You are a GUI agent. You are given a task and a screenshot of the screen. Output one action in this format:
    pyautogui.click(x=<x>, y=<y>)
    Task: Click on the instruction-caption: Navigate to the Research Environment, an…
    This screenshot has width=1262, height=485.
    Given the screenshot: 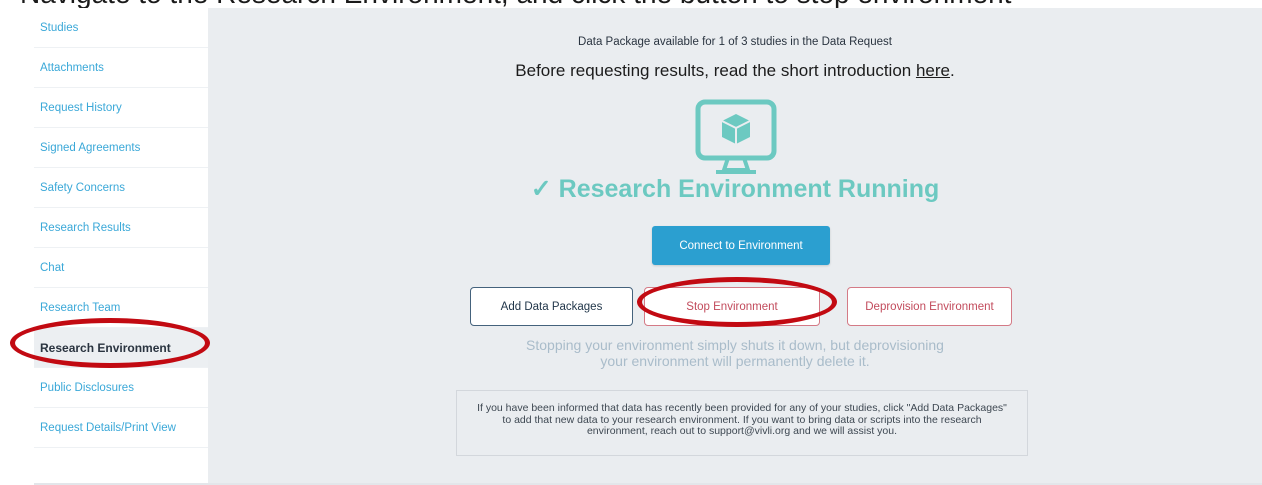 What is the action you would take?
    pyautogui.click(x=640, y=4)
    